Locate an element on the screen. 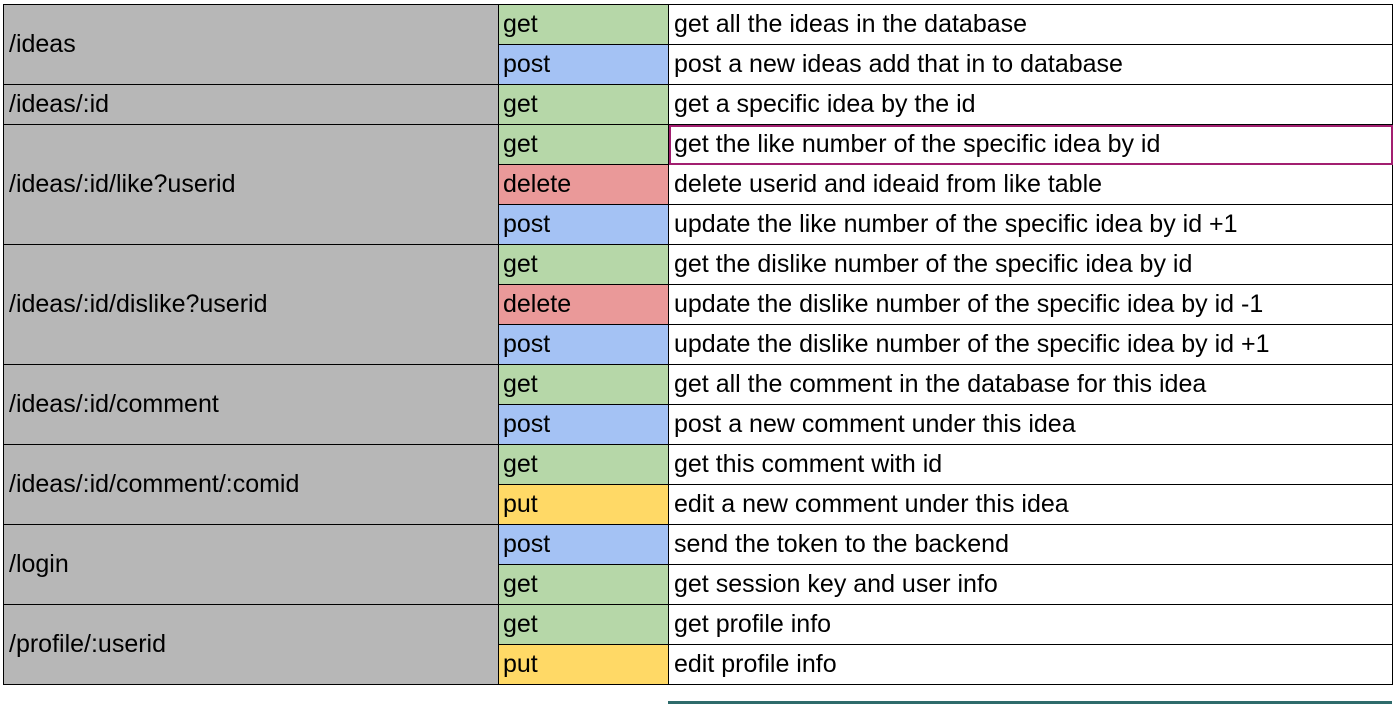 The width and height of the screenshot is (1395, 705). route-path-cell: /login is located at coordinates (251, 564).